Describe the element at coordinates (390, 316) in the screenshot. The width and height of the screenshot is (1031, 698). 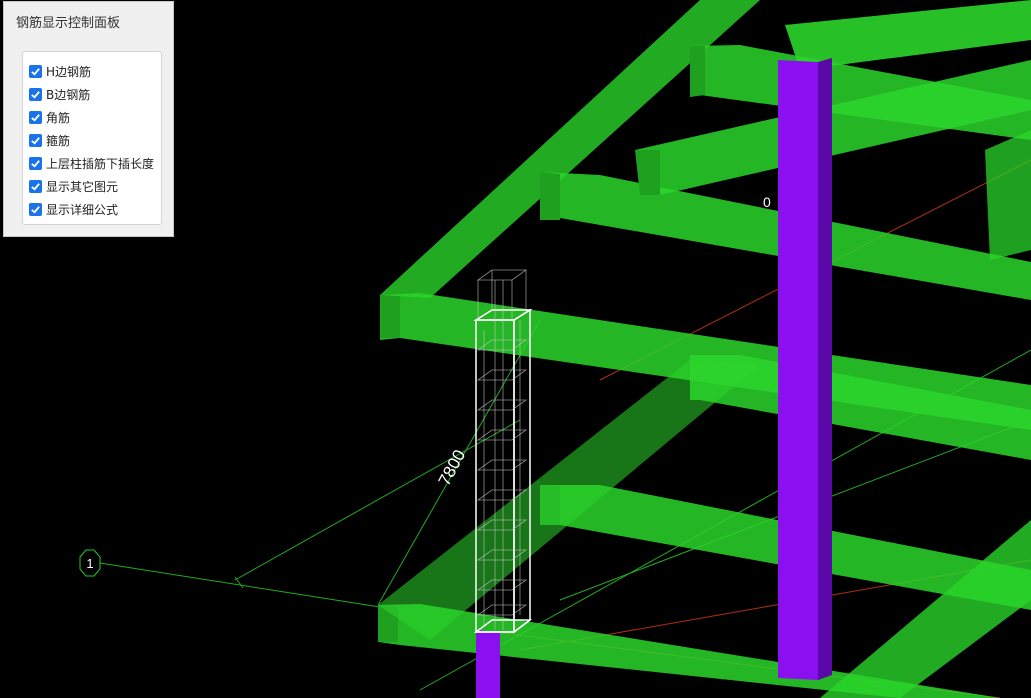
I see `beam-front-face` at that location.